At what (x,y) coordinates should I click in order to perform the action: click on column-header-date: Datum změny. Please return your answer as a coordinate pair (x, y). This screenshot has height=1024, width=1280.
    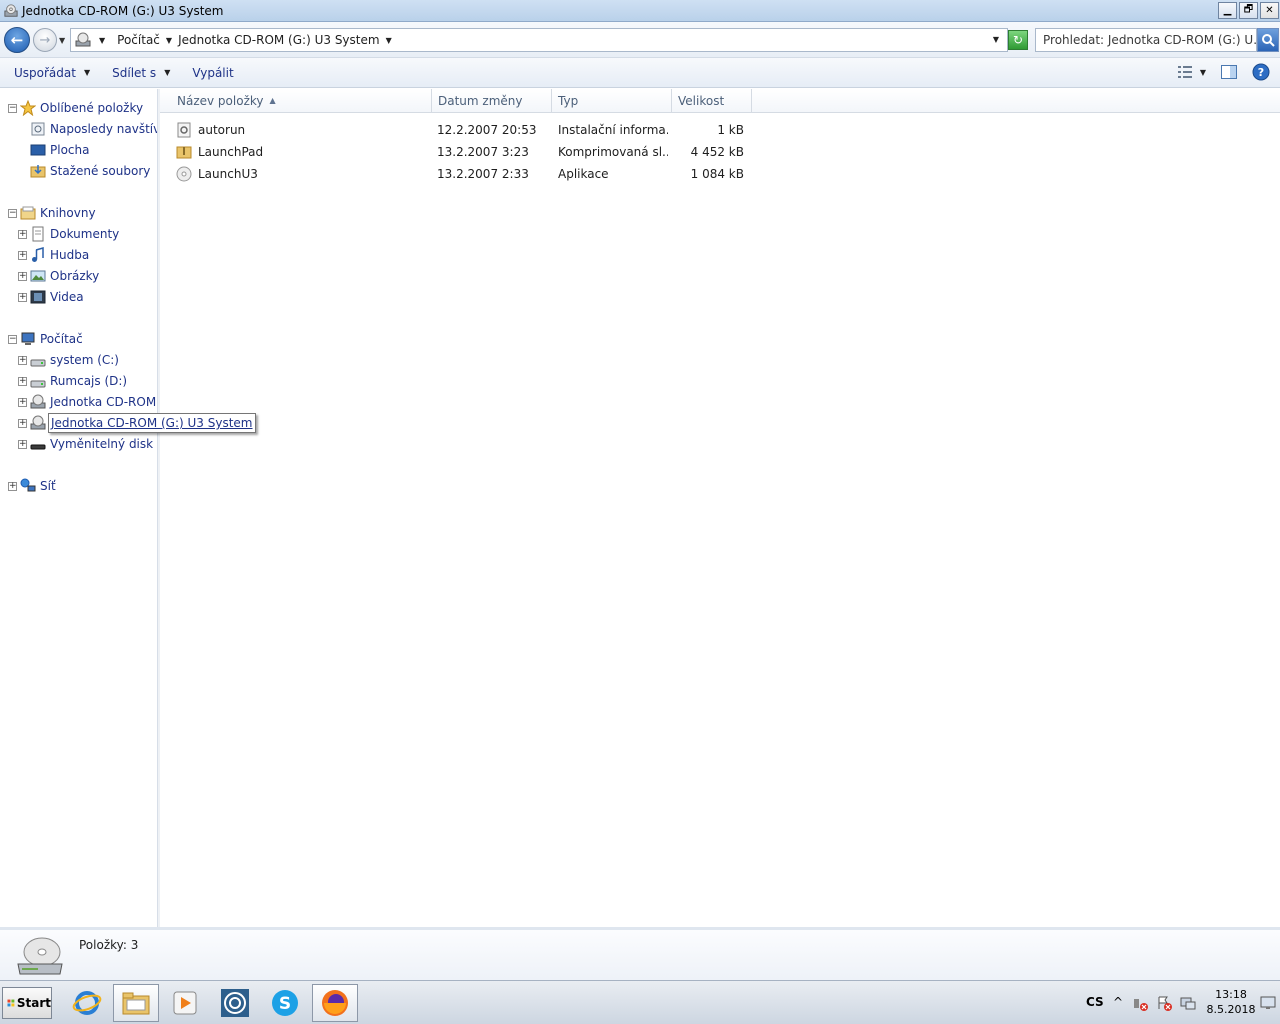
    Looking at the image, I should click on (492, 101).